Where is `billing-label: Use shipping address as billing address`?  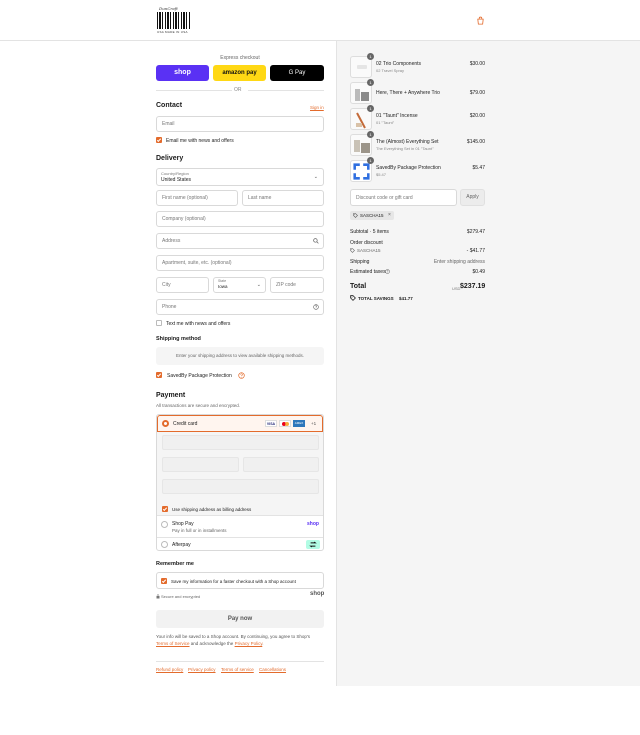 billing-label: Use shipping address as billing address is located at coordinates (212, 509).